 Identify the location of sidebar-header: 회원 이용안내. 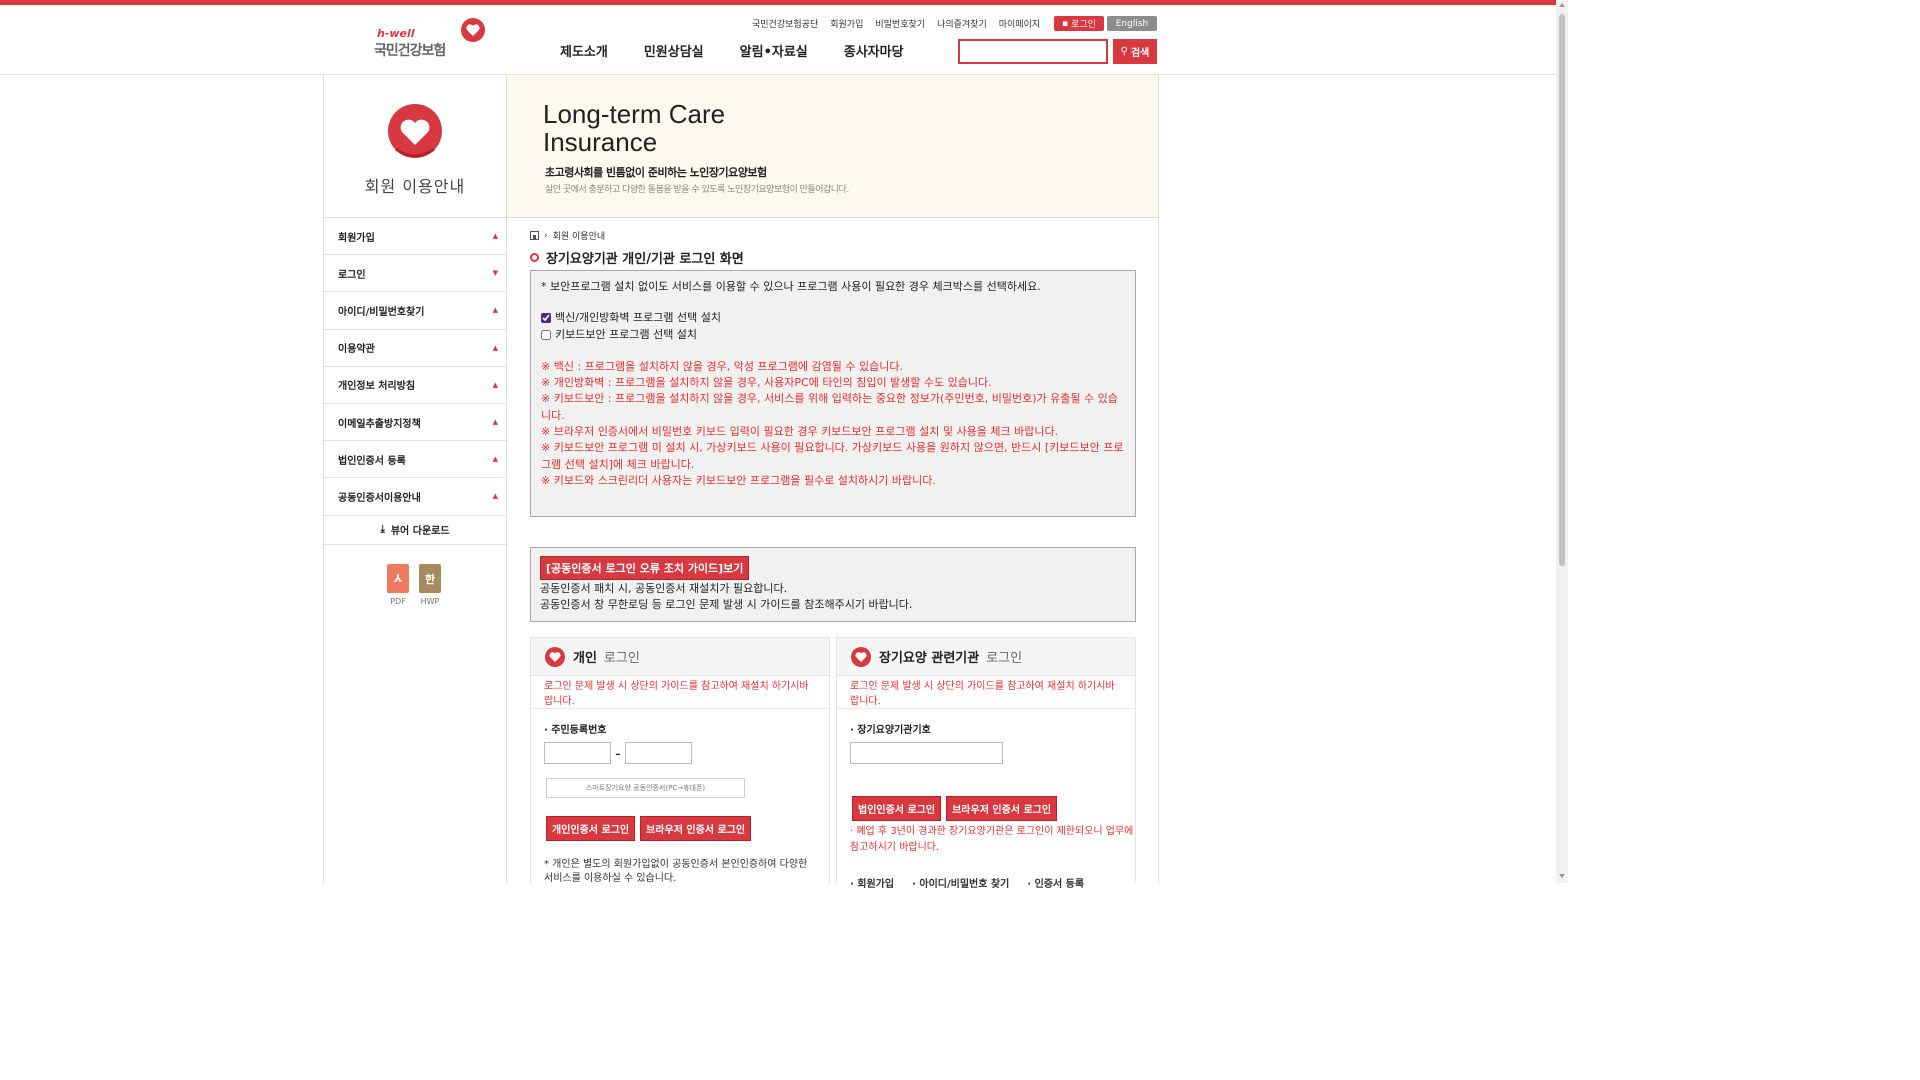
(415, 146).